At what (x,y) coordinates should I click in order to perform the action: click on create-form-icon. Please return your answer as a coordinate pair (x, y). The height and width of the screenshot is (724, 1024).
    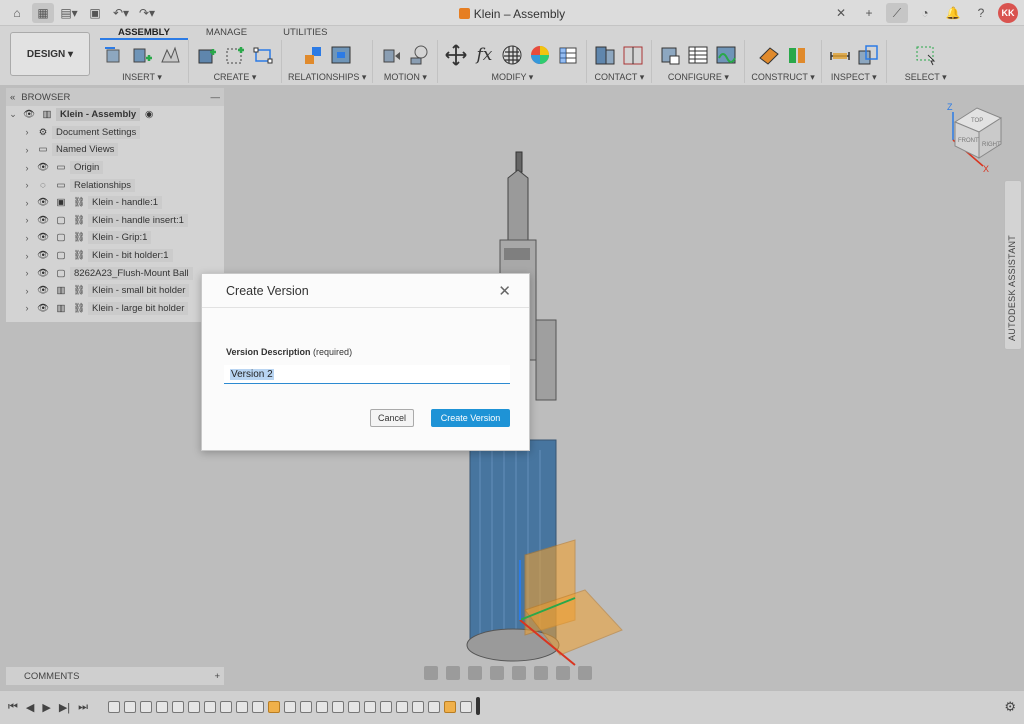
    Looking at the image, I should click on (235, 55).